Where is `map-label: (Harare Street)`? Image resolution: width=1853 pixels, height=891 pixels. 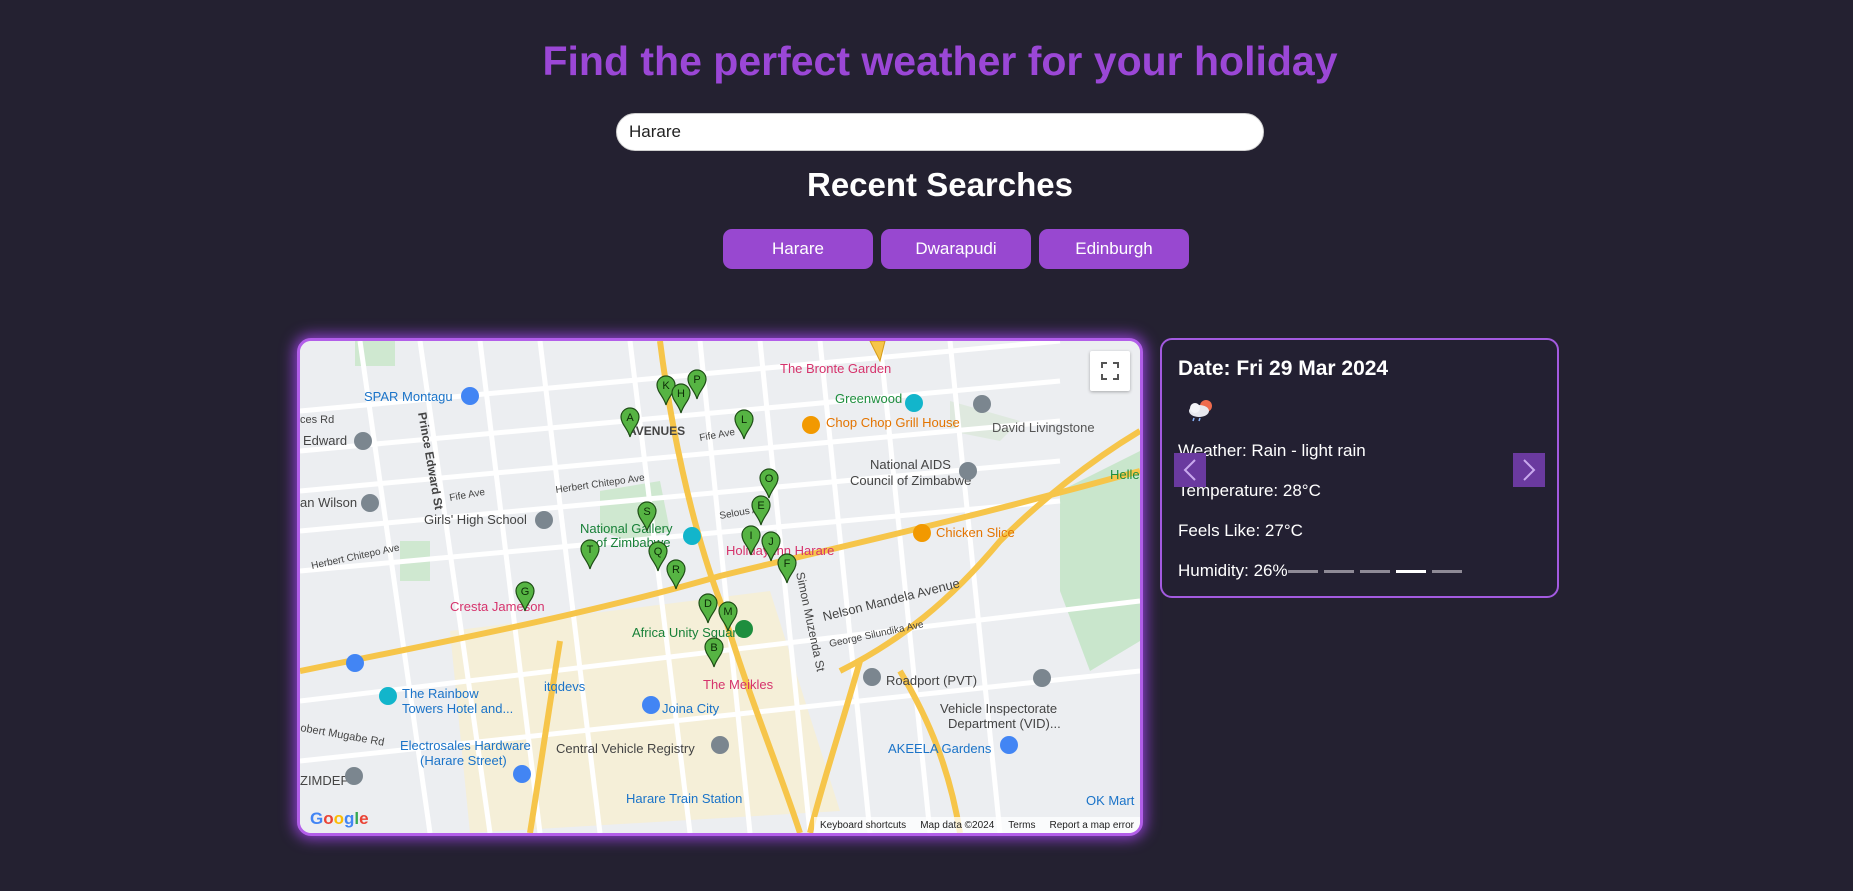 map-label: (Harare Street) is located at coordinates (463, 760).